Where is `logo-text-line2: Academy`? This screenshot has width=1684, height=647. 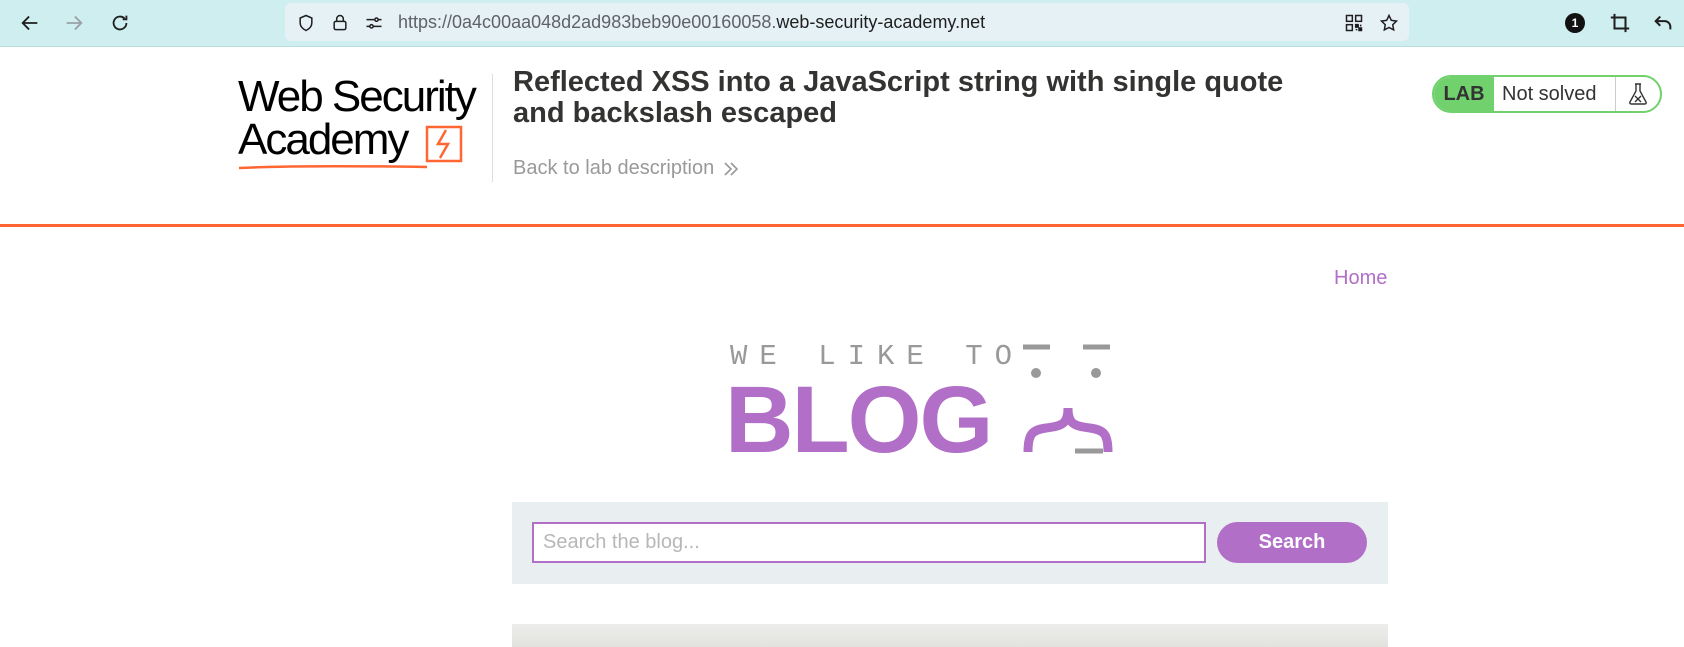
logo-text-line2: Academy is located at coordinates (323, 139).